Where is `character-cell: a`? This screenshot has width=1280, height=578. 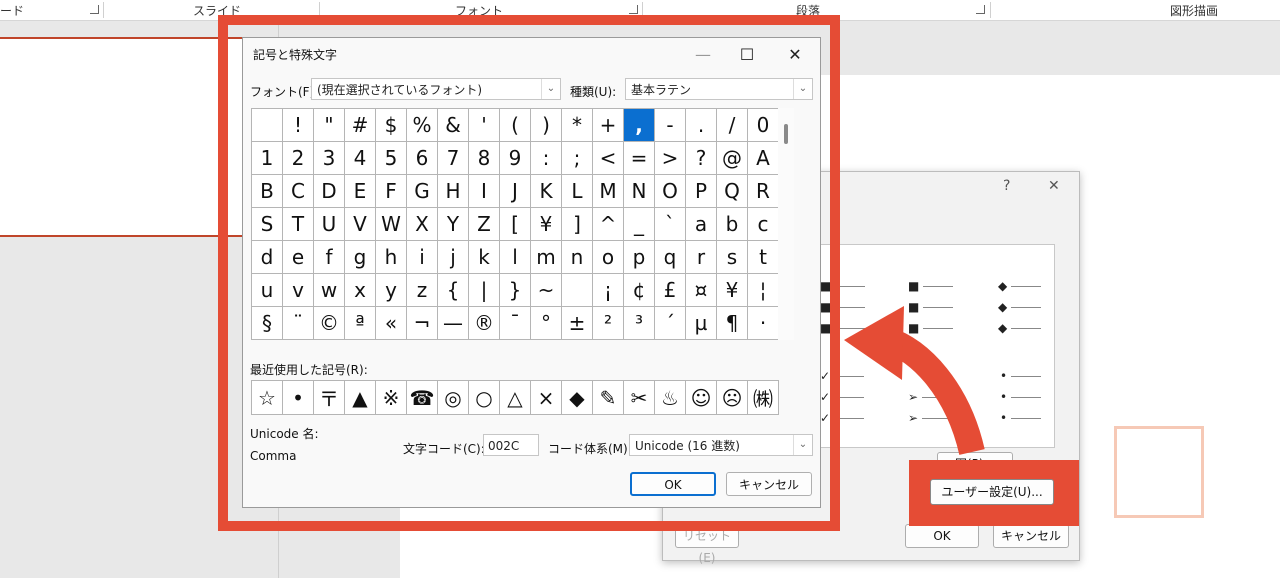
character-cell: a is located at coordinates (701, 224).